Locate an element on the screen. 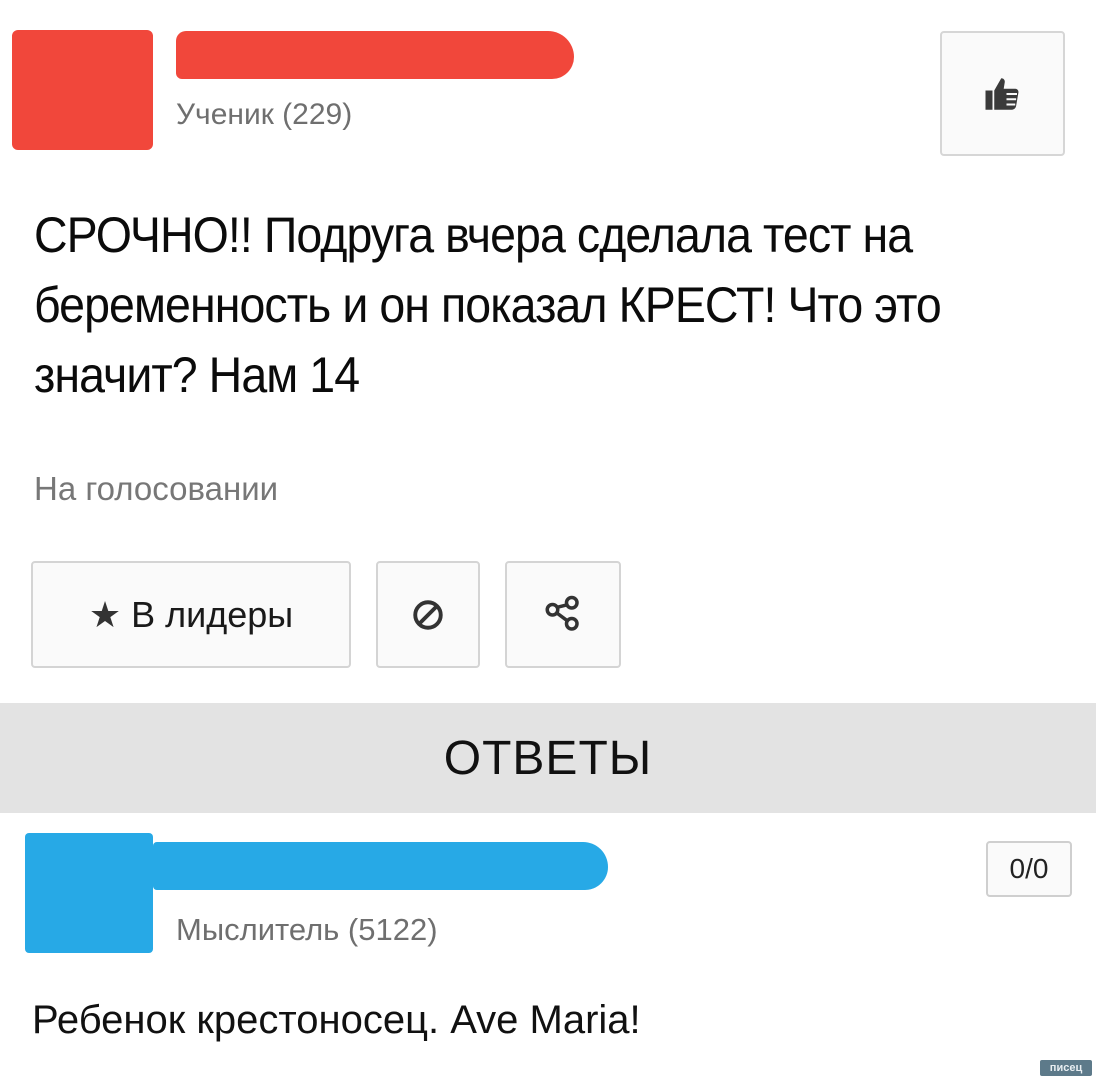 The image size is (1096, 1080). question-author-rank: Ученик (229) is located at coordinates (264, 114).